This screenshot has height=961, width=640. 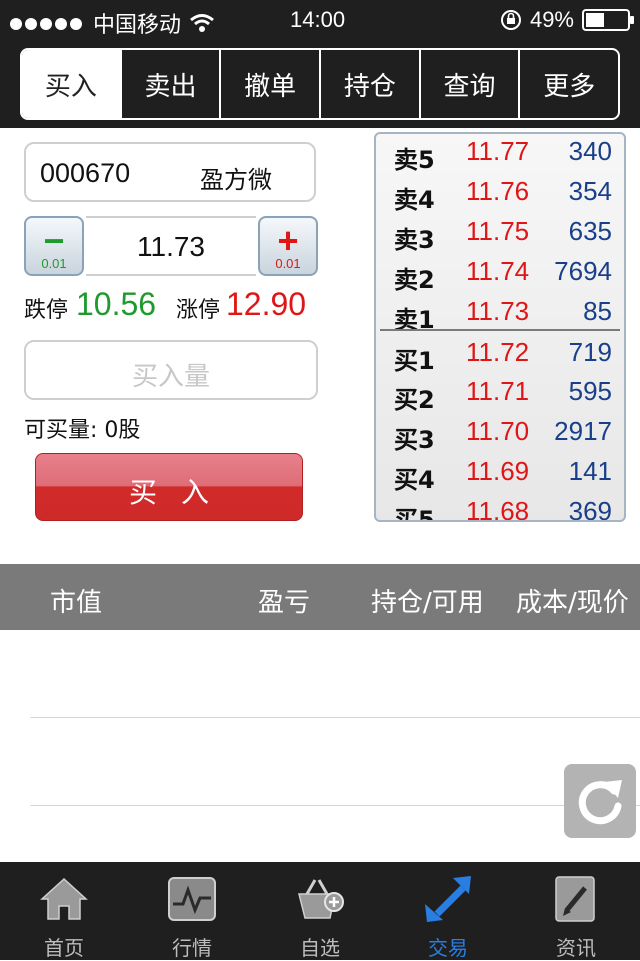 What do you see at coordinates (498, 352) in the screenshot?
I see `bid-price: 11.72` at bounding box center [498, 352].